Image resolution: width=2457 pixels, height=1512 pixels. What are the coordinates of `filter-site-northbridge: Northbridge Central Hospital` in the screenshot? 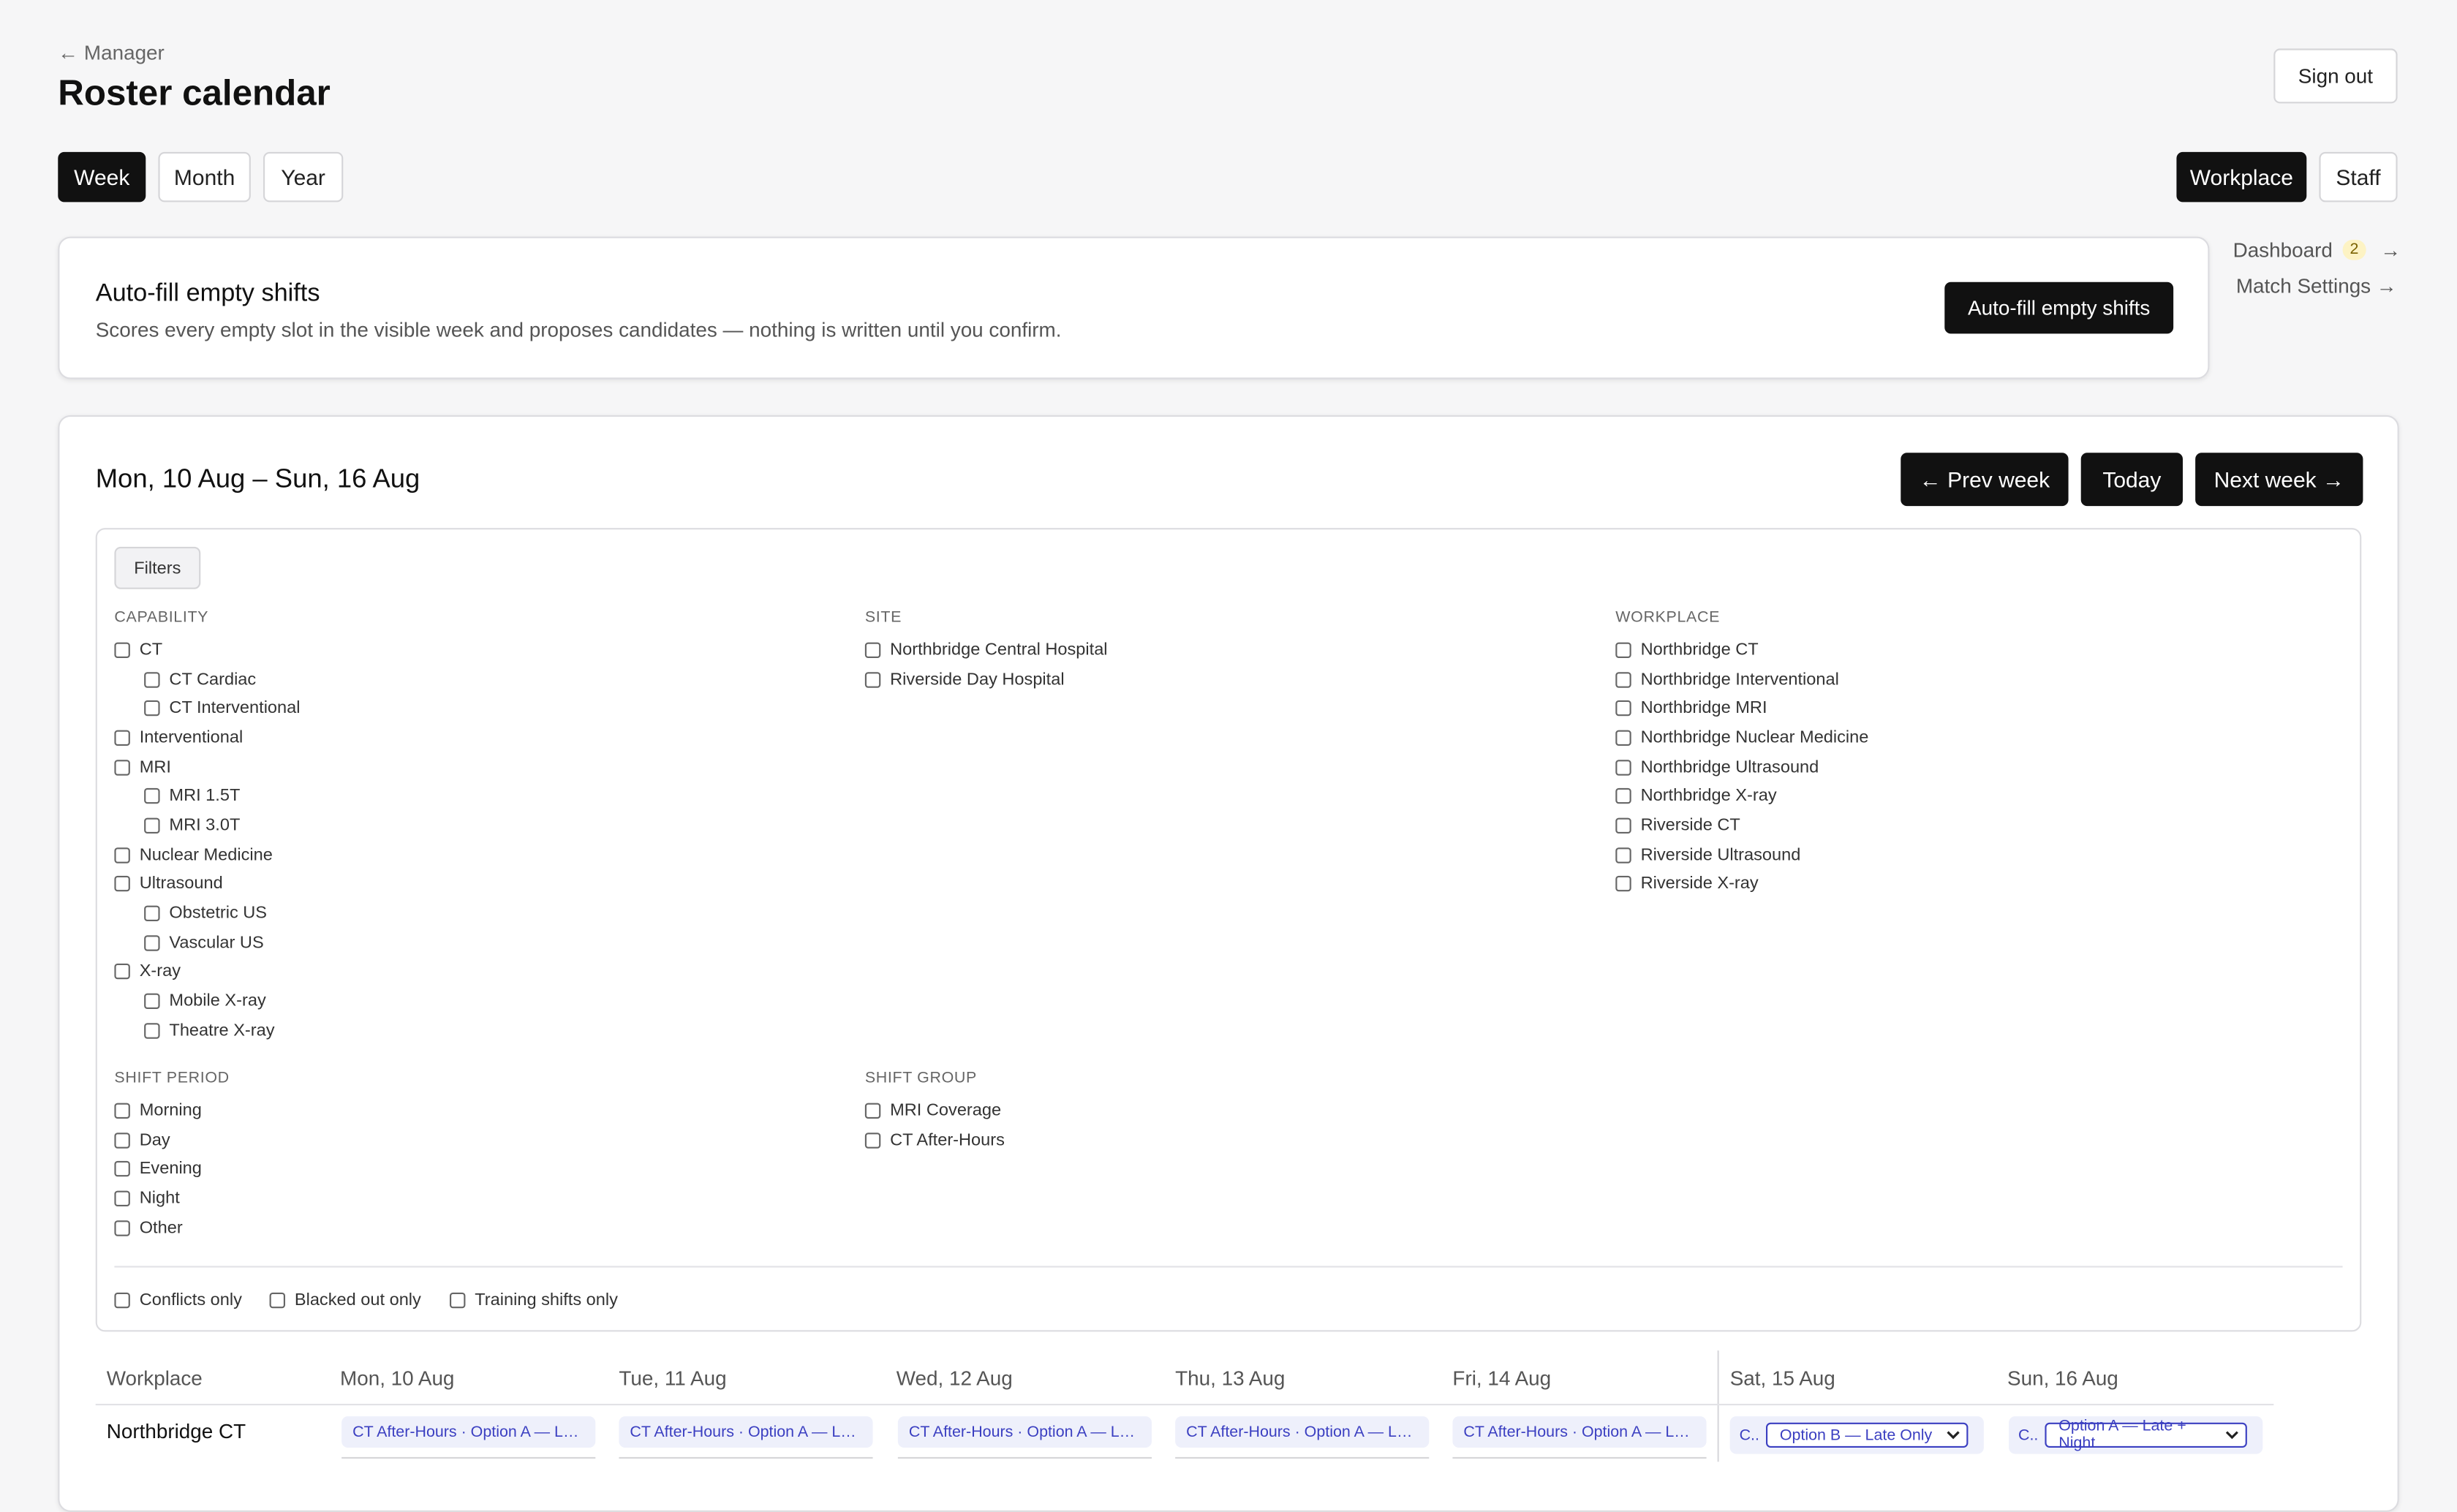 It's located at (986, 649).